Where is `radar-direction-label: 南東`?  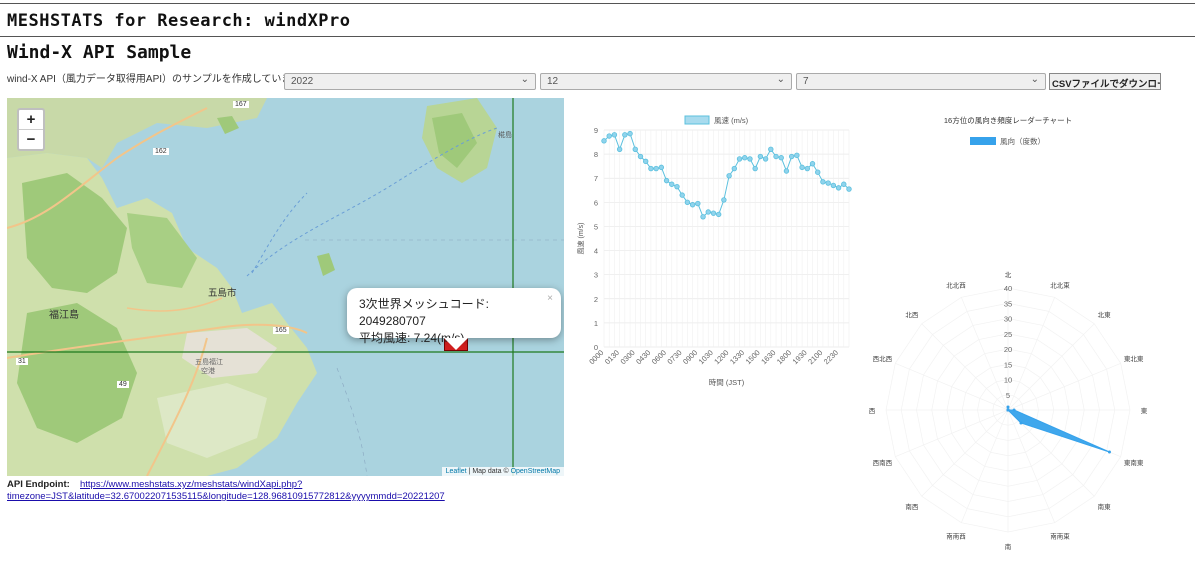 radar-direction-label: 南東 is located at coordinates (1105, 506).